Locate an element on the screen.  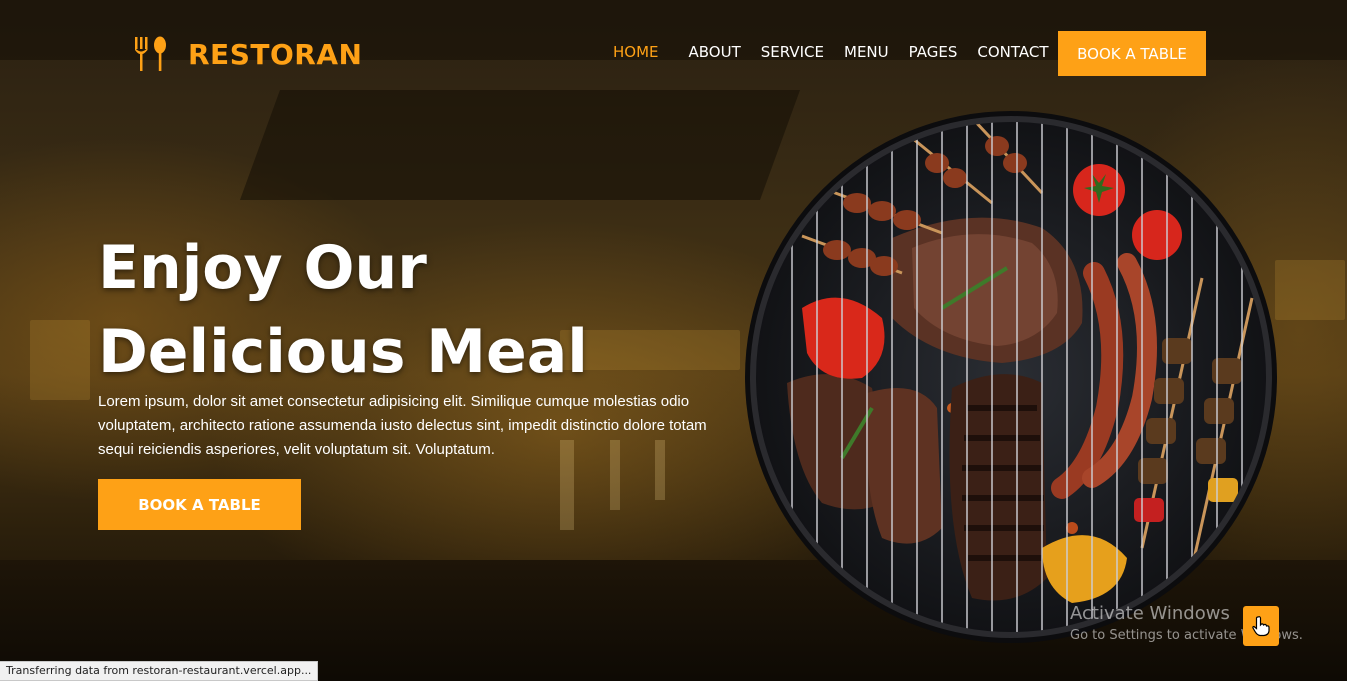
brand-logo: RESTORAN is located at coordinates (247, 54).